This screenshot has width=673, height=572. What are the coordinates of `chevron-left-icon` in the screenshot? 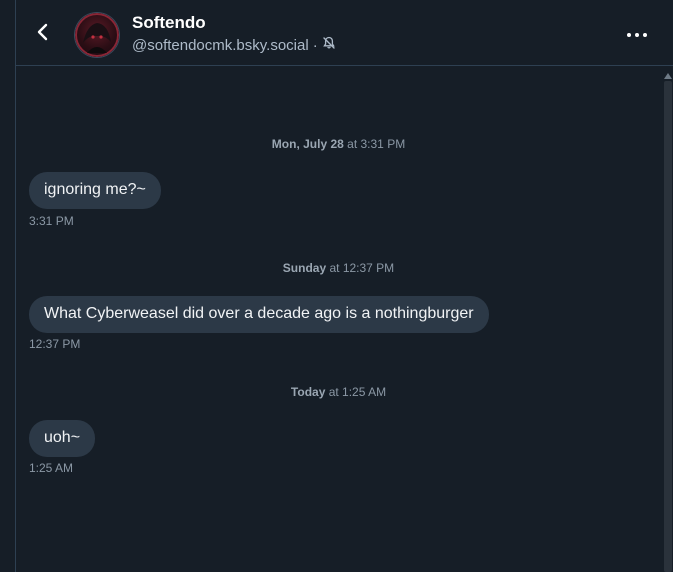 It's located at (43, 34).